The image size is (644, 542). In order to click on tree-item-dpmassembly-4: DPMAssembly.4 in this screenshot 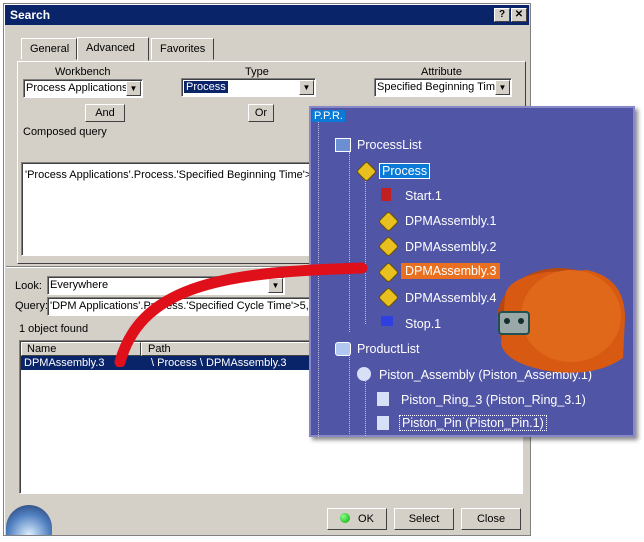, I will do `click(450, 298)`.